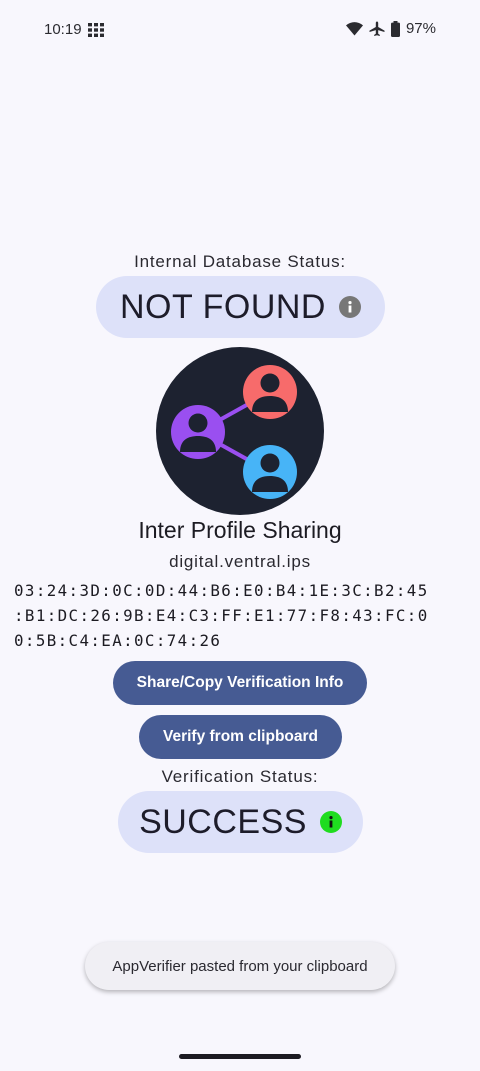  I want to click on database-status-label: Internal Database Status:, so click(240, 261).